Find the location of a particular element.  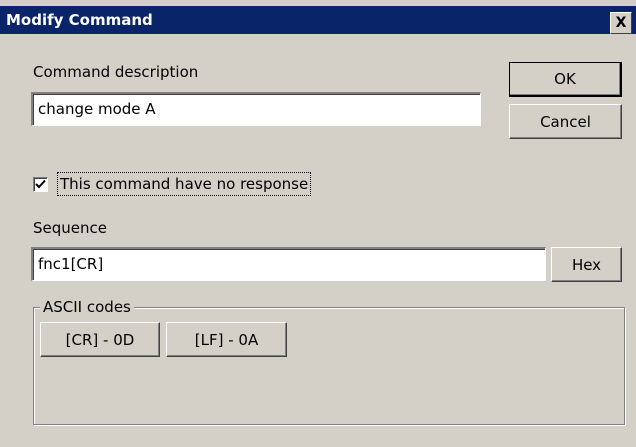

close-icon: X is located at coordinates (621, 23).